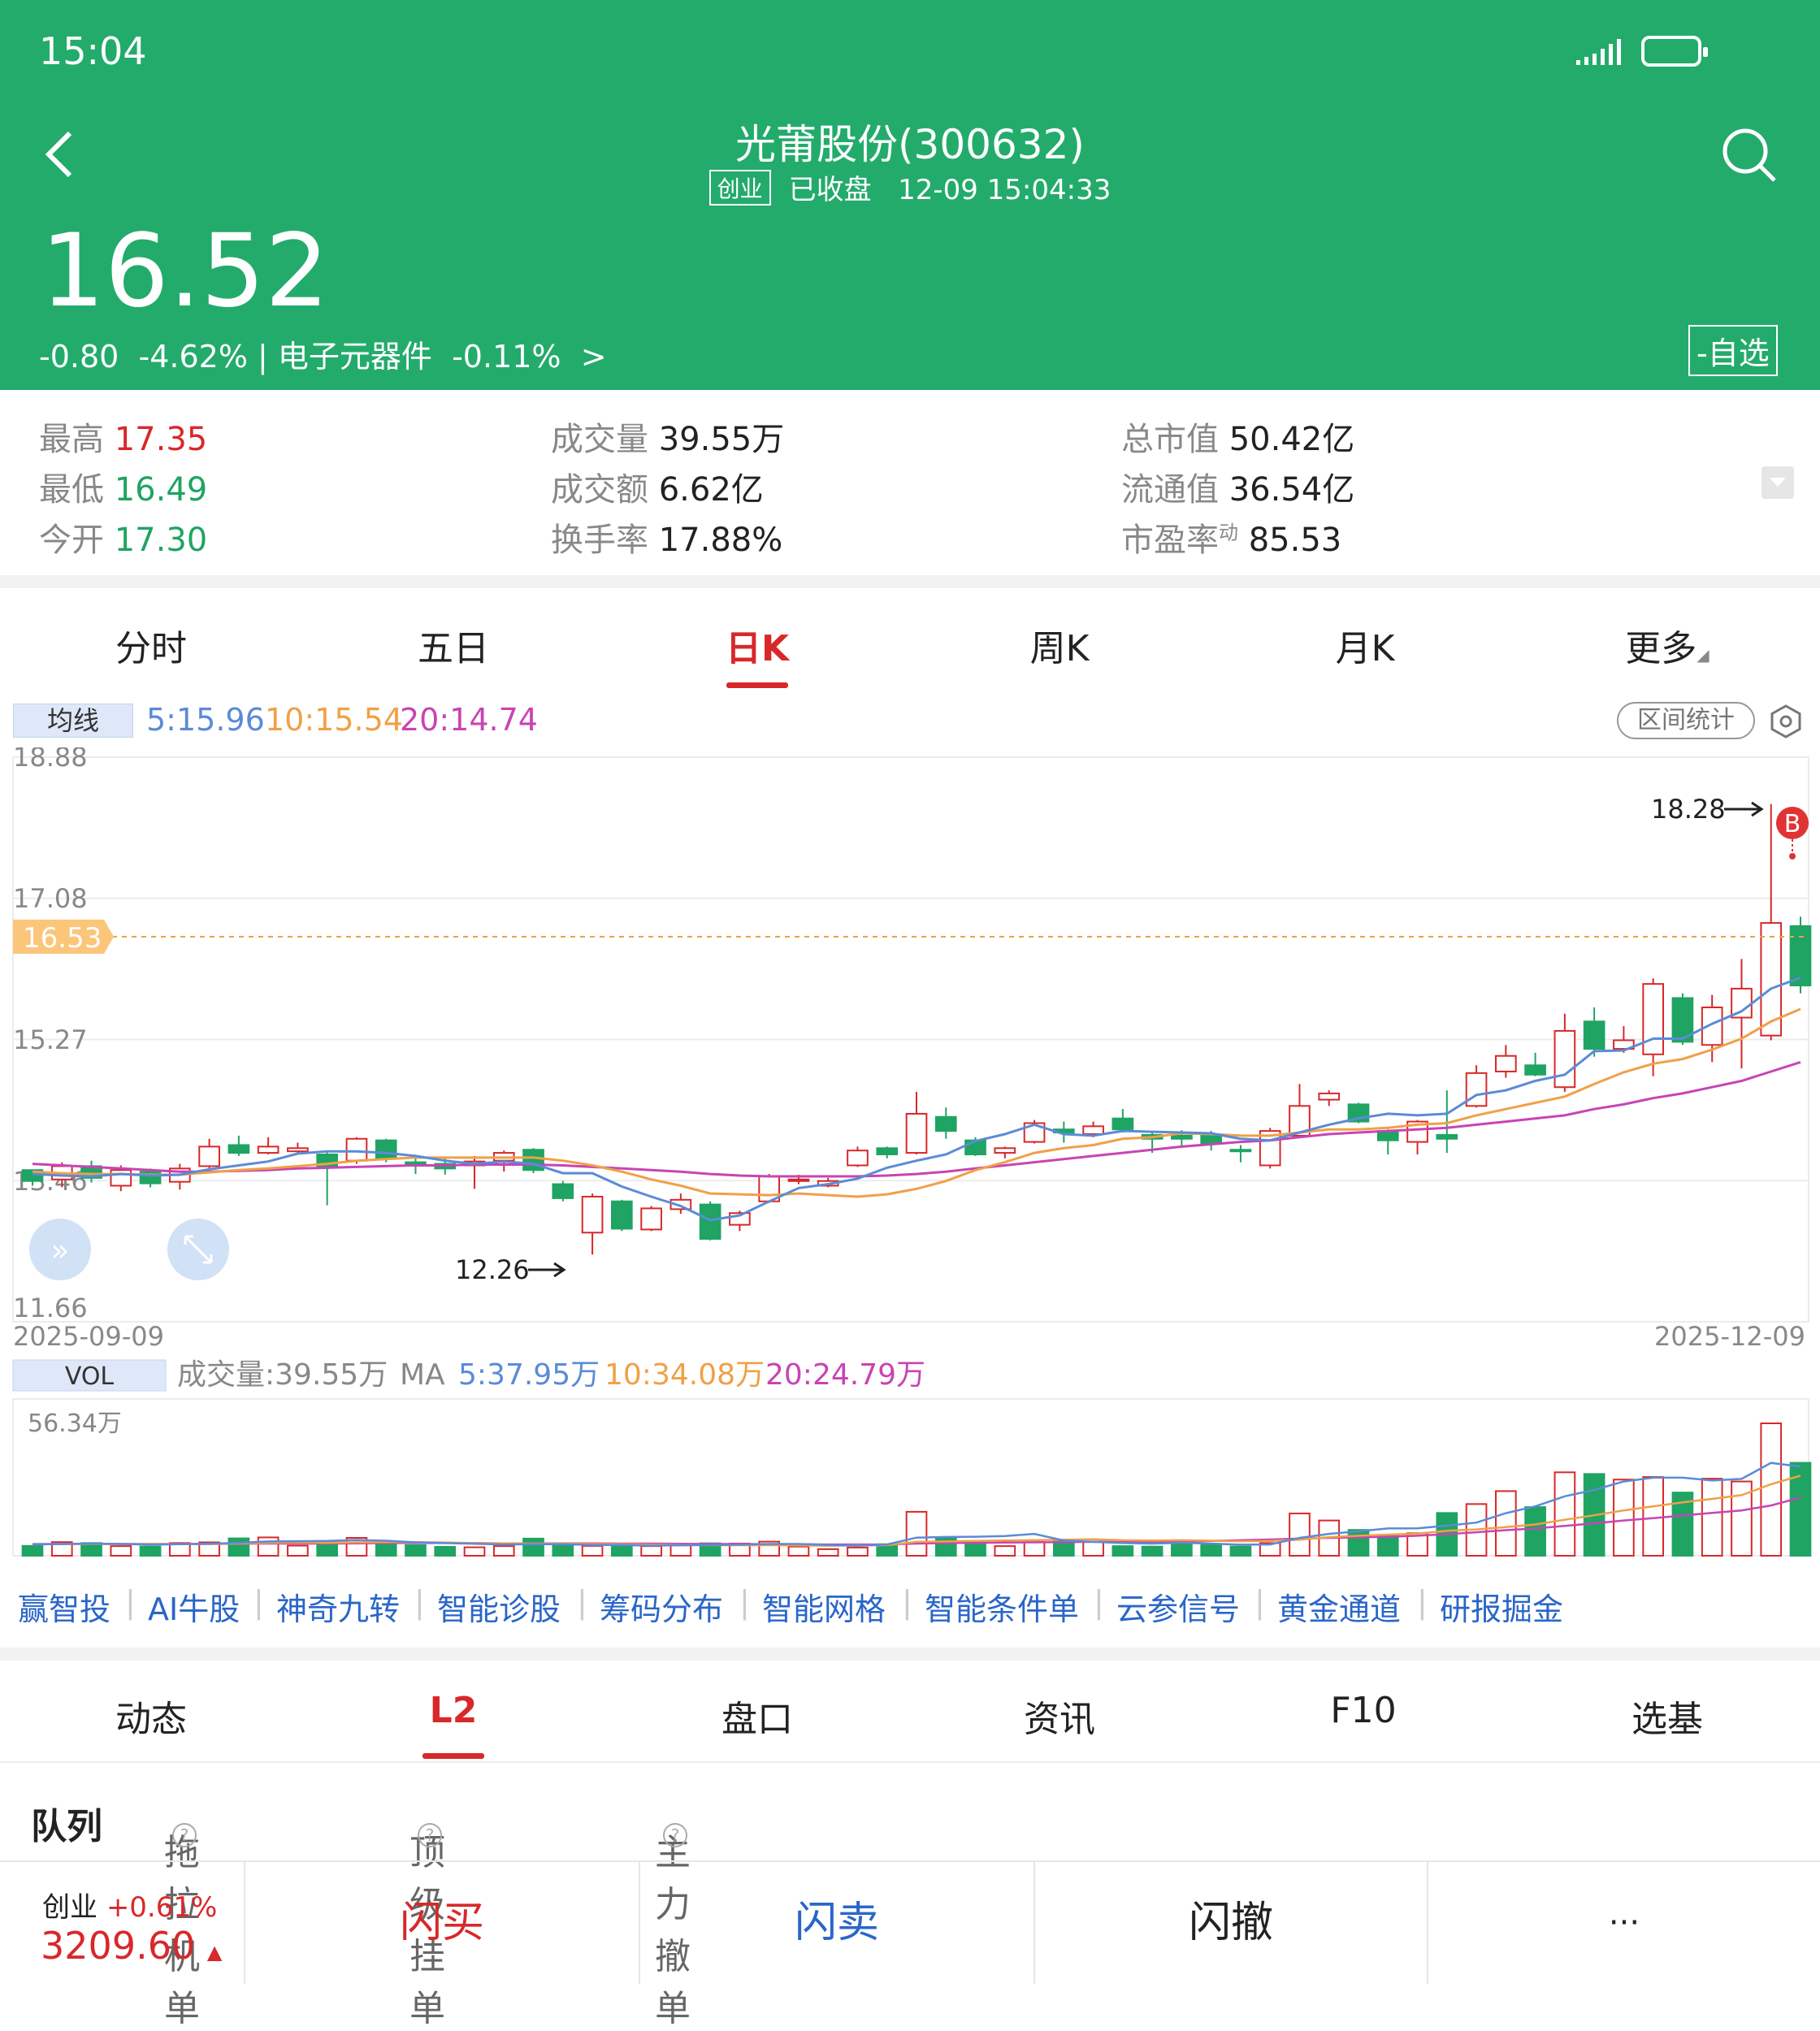 This screenshot has height=2031, width=1820. Describe the element at coordinates (1778, 482) in the screenshot. I see `expand-stats-icon` at that location.